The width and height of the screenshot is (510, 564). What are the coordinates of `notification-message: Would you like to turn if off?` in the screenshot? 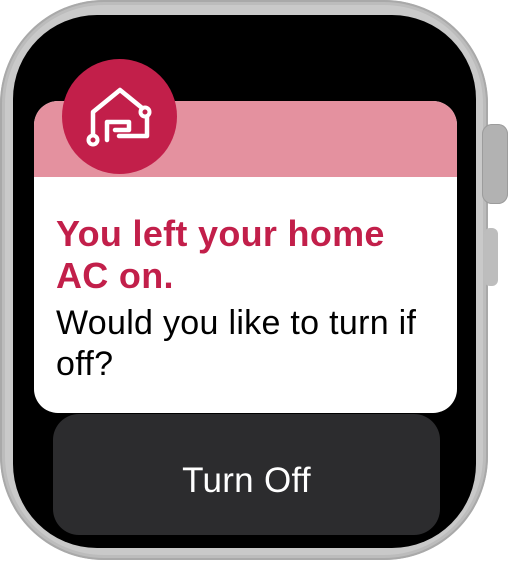 It's located at (236, 343).